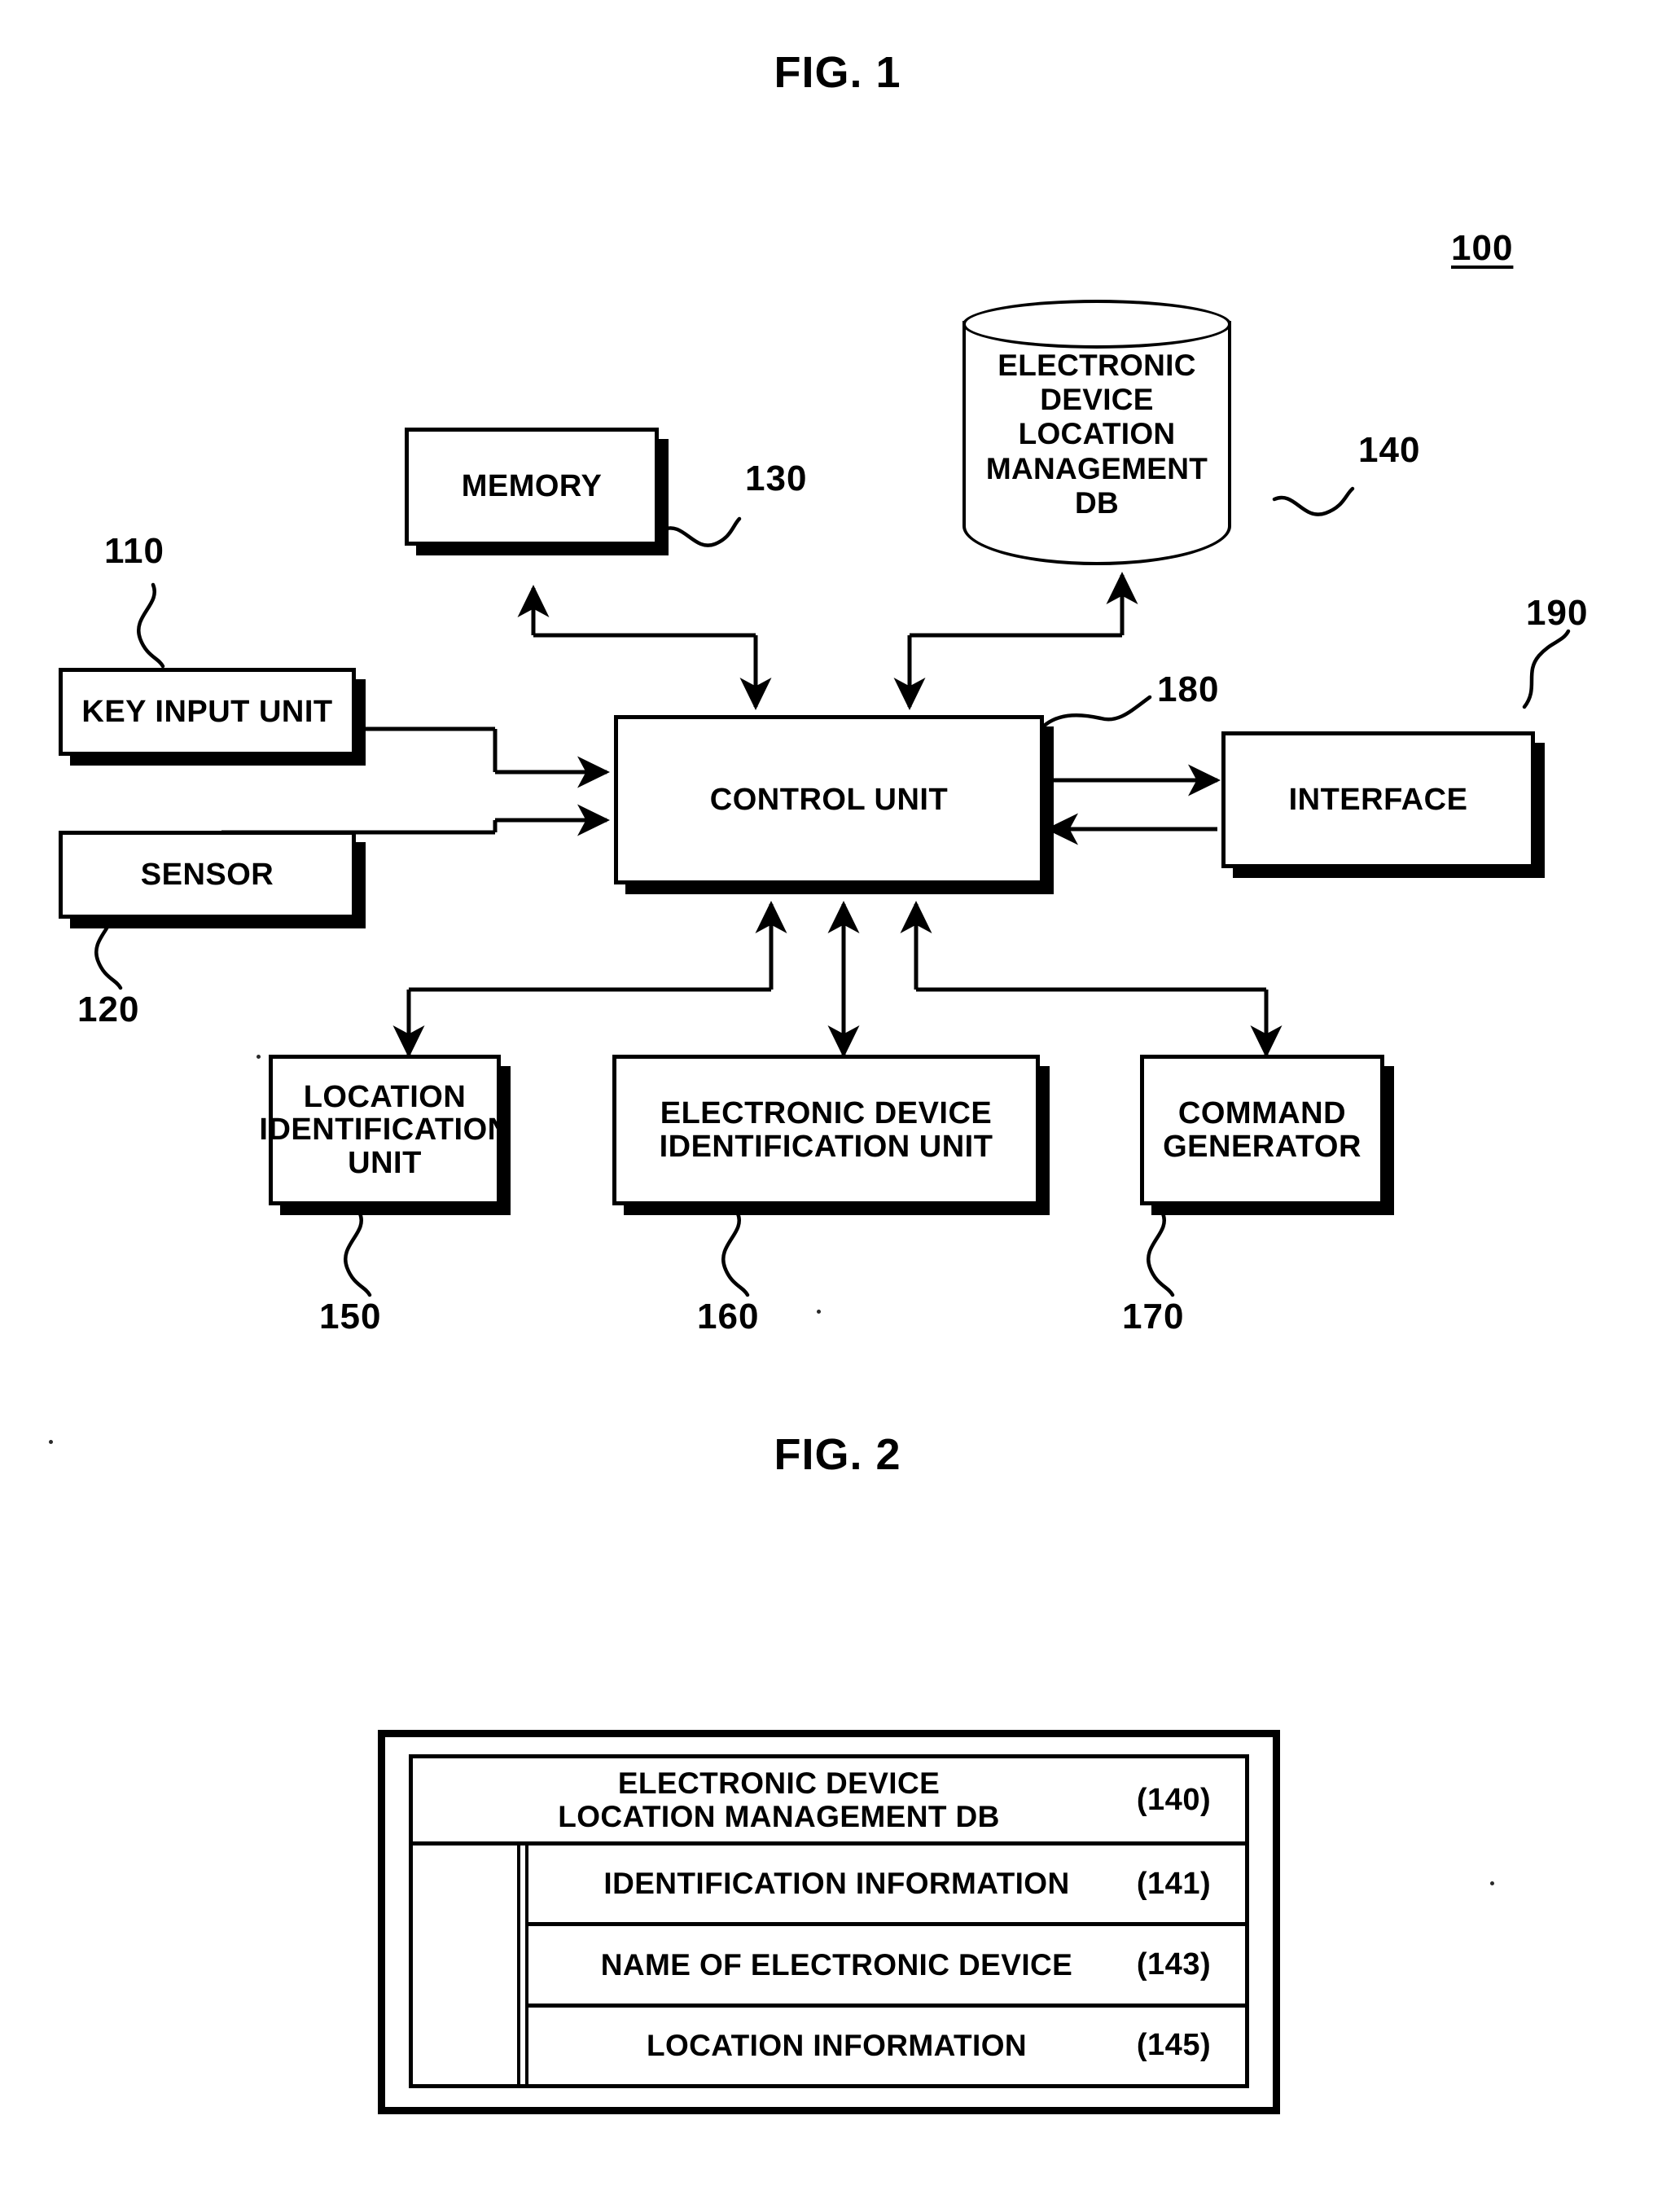  I want to click on block-sensor-label: SENSOR, so click(207, 874).